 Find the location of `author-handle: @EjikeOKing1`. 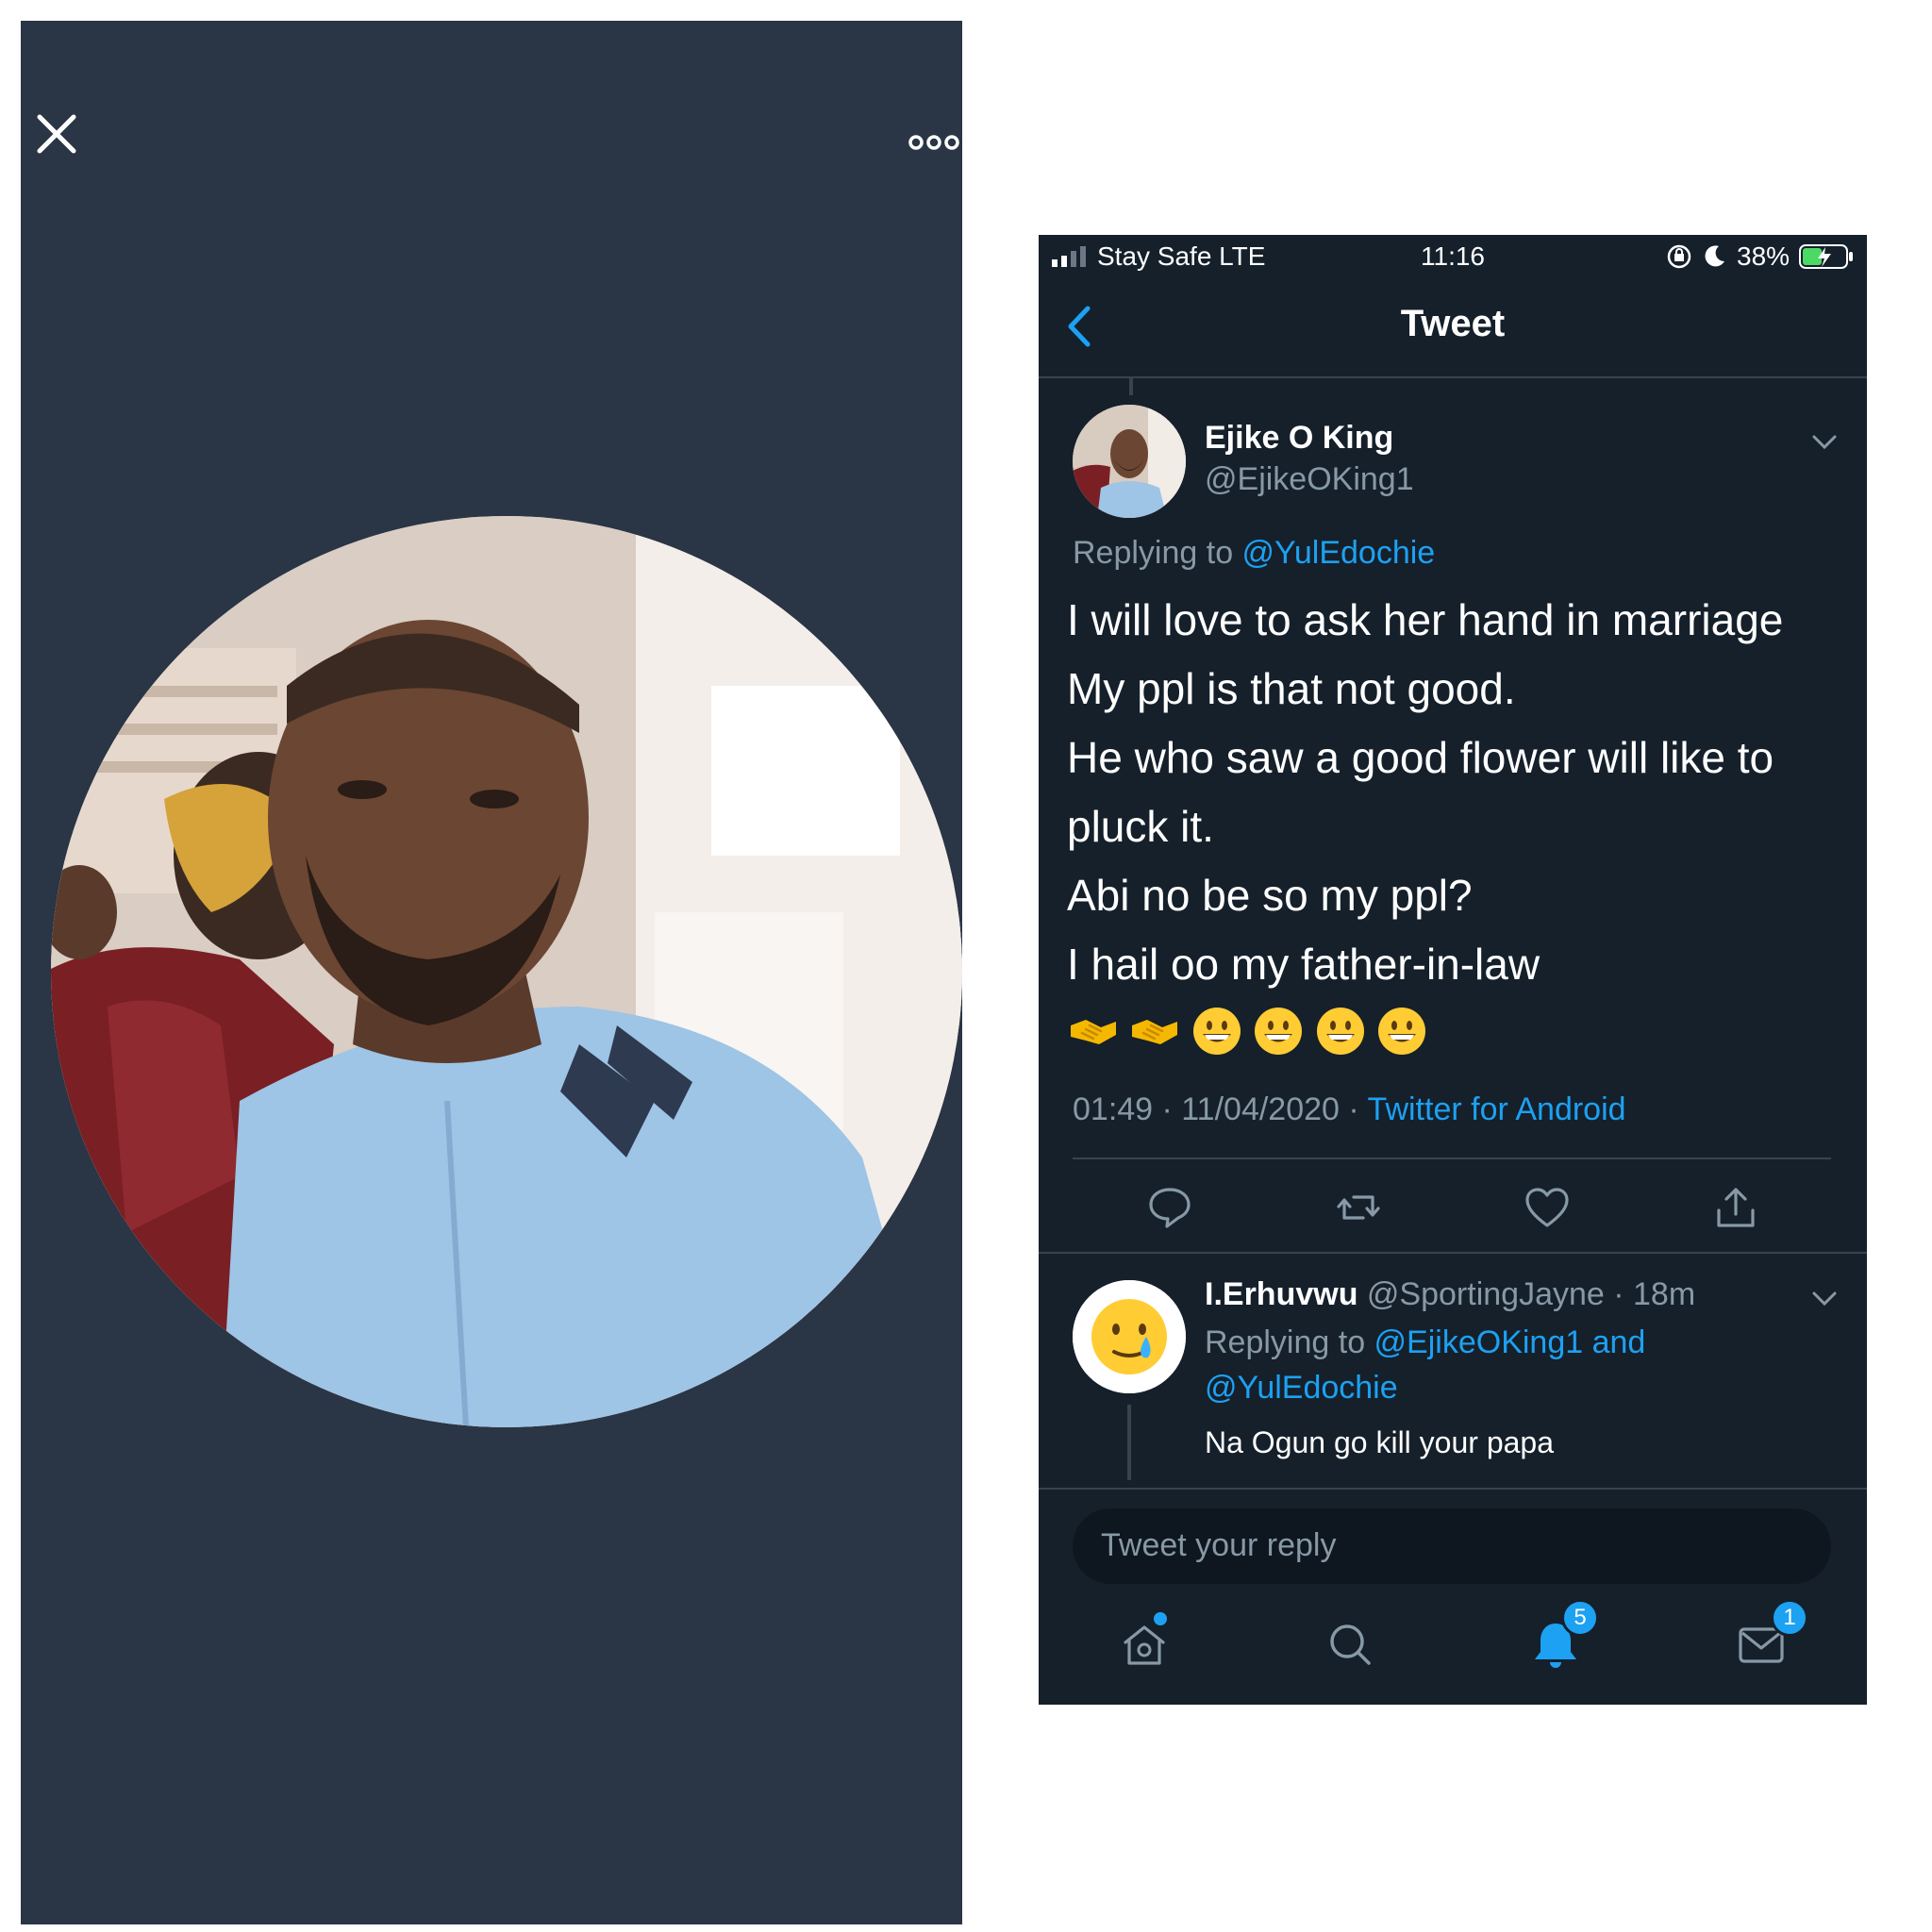

author-handle: @EjikeOKing1 is located at coordinates (1309, 480).